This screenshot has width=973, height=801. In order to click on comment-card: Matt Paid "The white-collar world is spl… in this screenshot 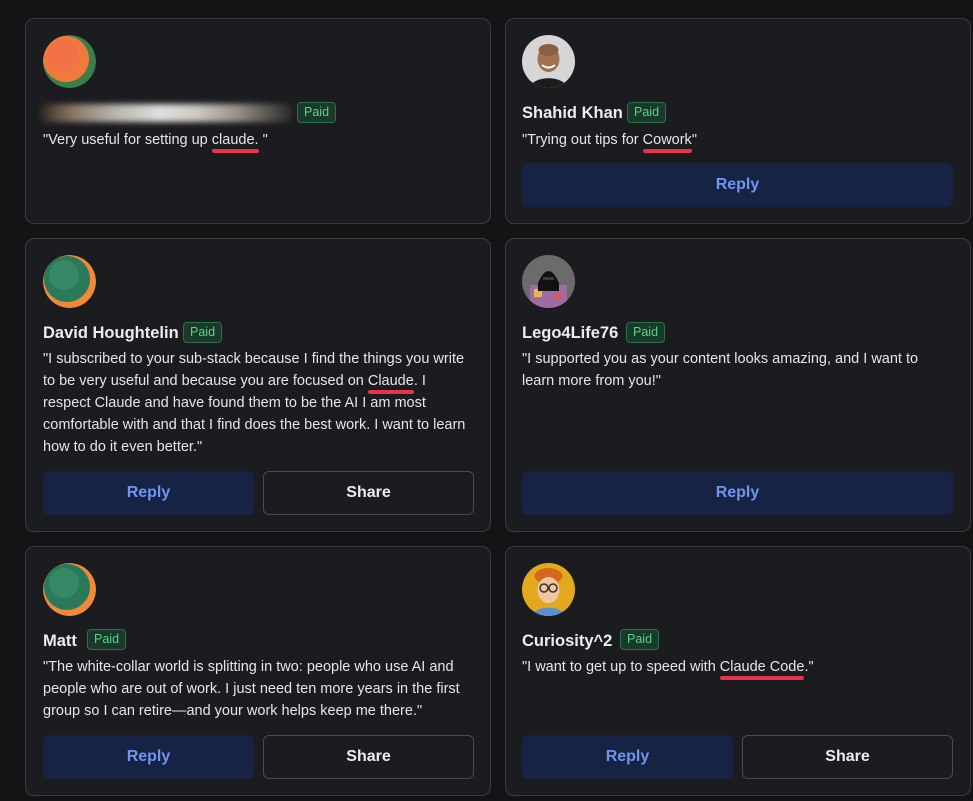, I will do `click(258, 671)`.